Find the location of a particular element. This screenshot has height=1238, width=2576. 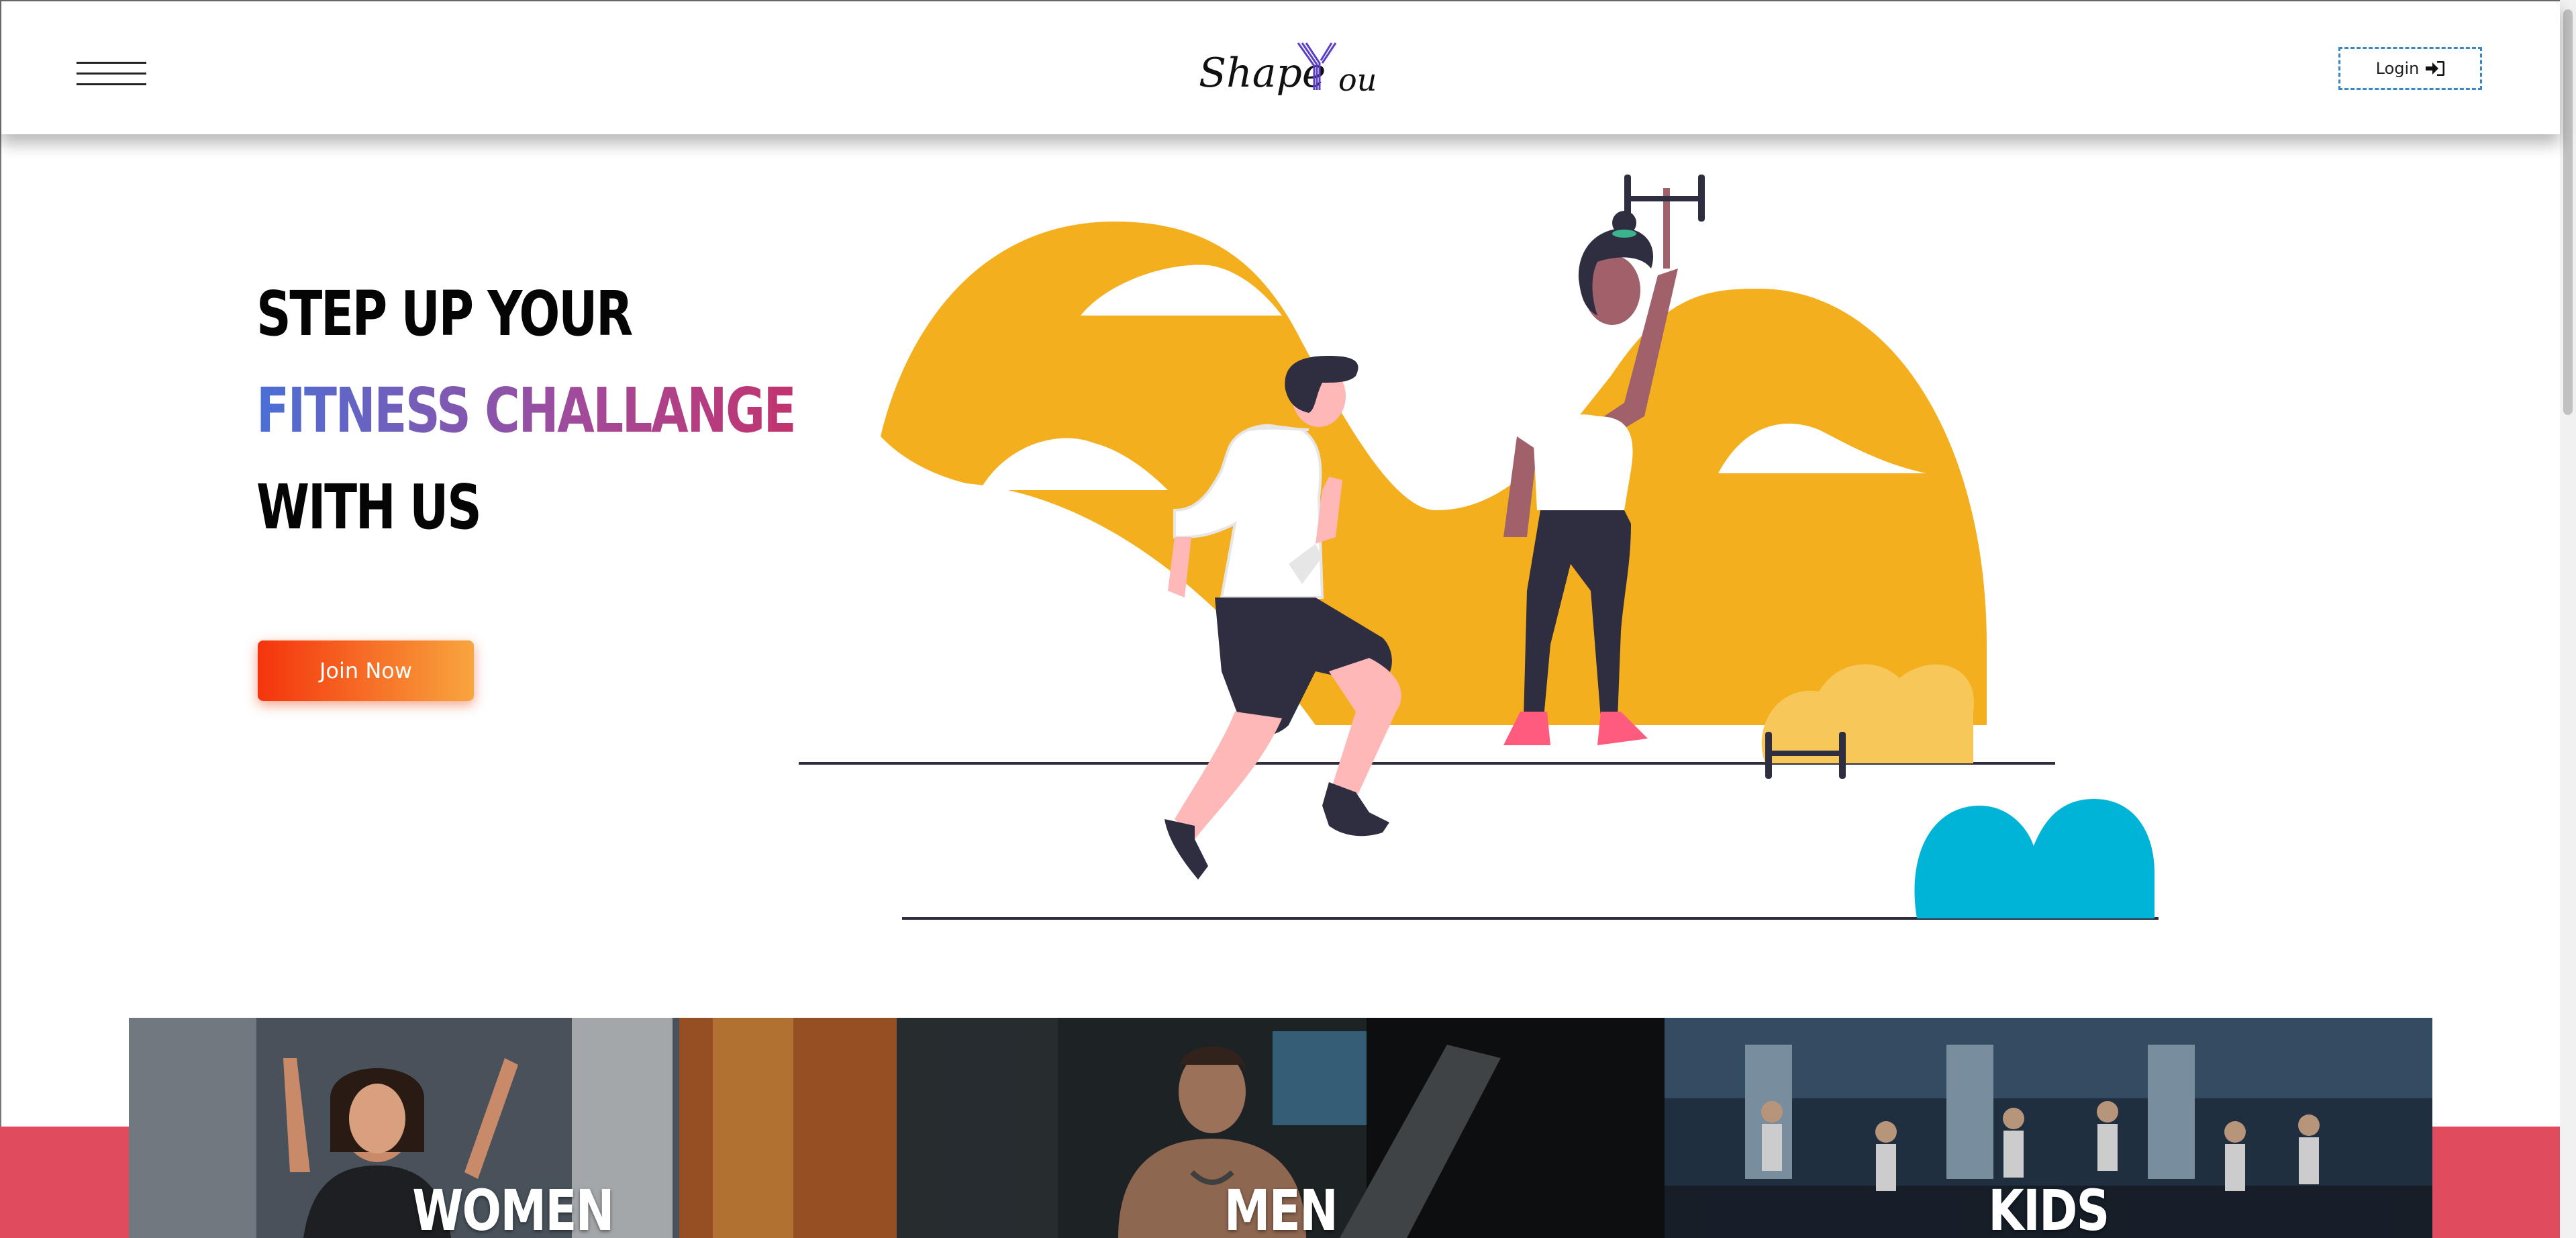

hero-heading-line1: STEP UP YOUR is located at coordinates (444, 314).